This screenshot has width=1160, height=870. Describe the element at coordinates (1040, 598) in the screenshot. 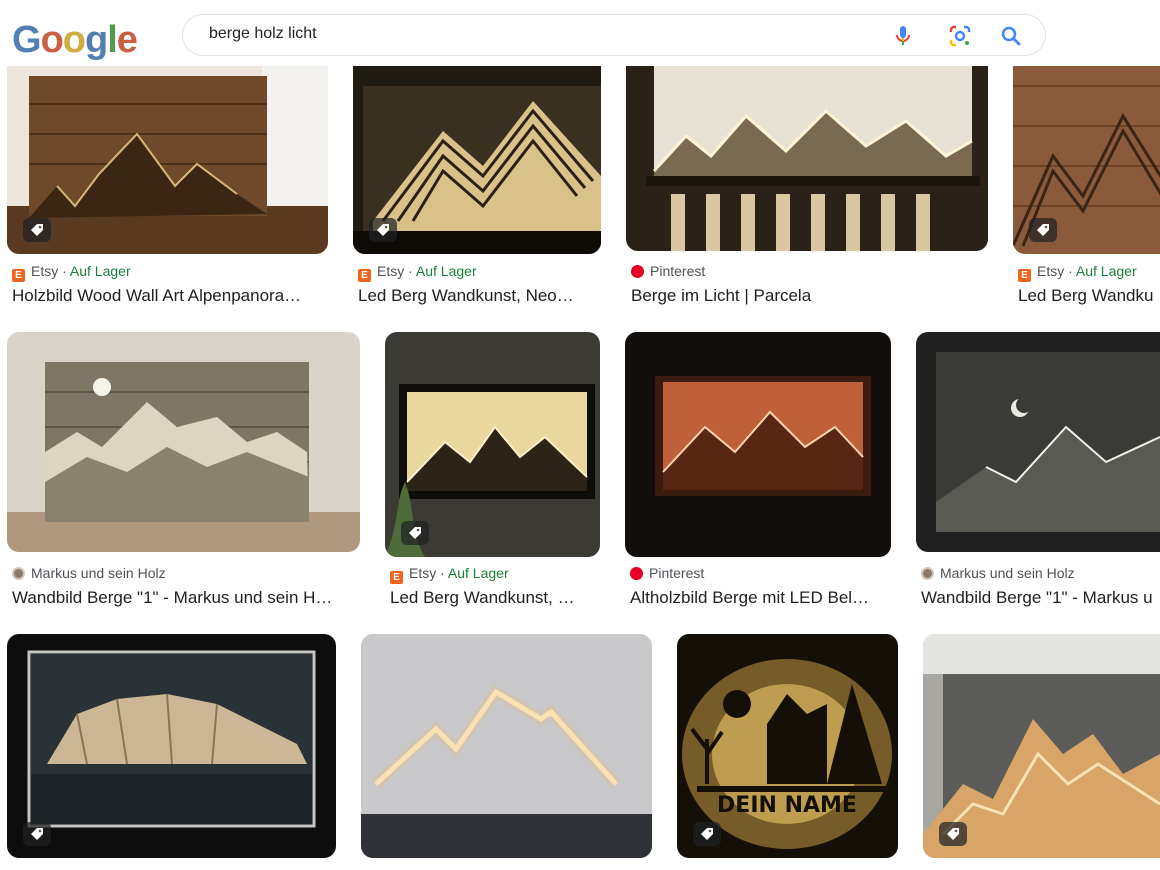

I see `result-title: Wandbild Berge "1" - Markus u` at that location.